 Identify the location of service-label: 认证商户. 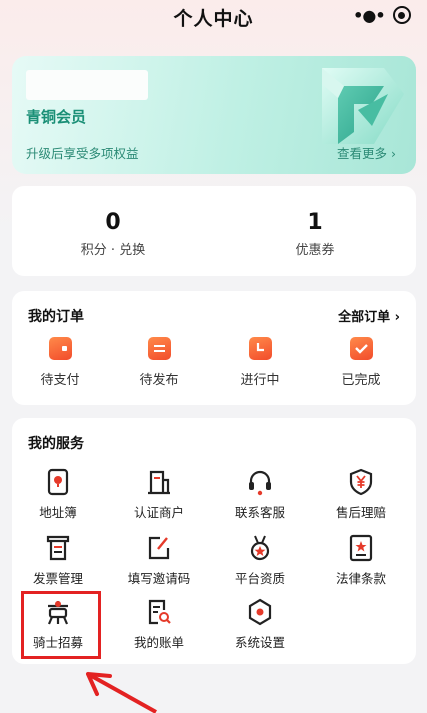
(158, 512).